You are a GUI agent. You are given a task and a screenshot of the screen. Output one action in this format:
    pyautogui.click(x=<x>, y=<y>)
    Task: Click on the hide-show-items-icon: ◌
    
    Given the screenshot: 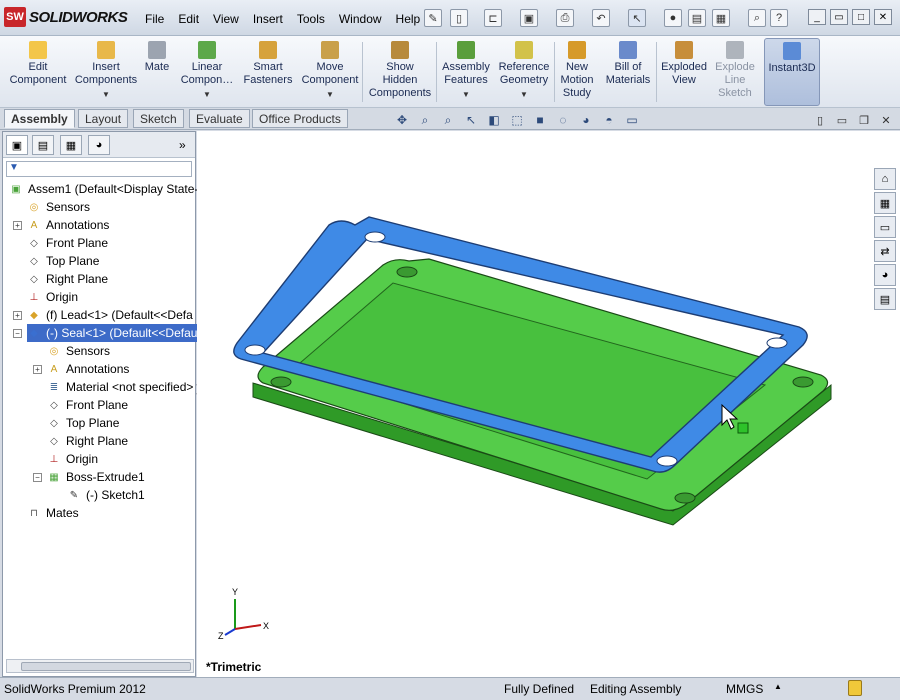 What is the action you would take?
    pyautogui.click(x=563, y=120)
    